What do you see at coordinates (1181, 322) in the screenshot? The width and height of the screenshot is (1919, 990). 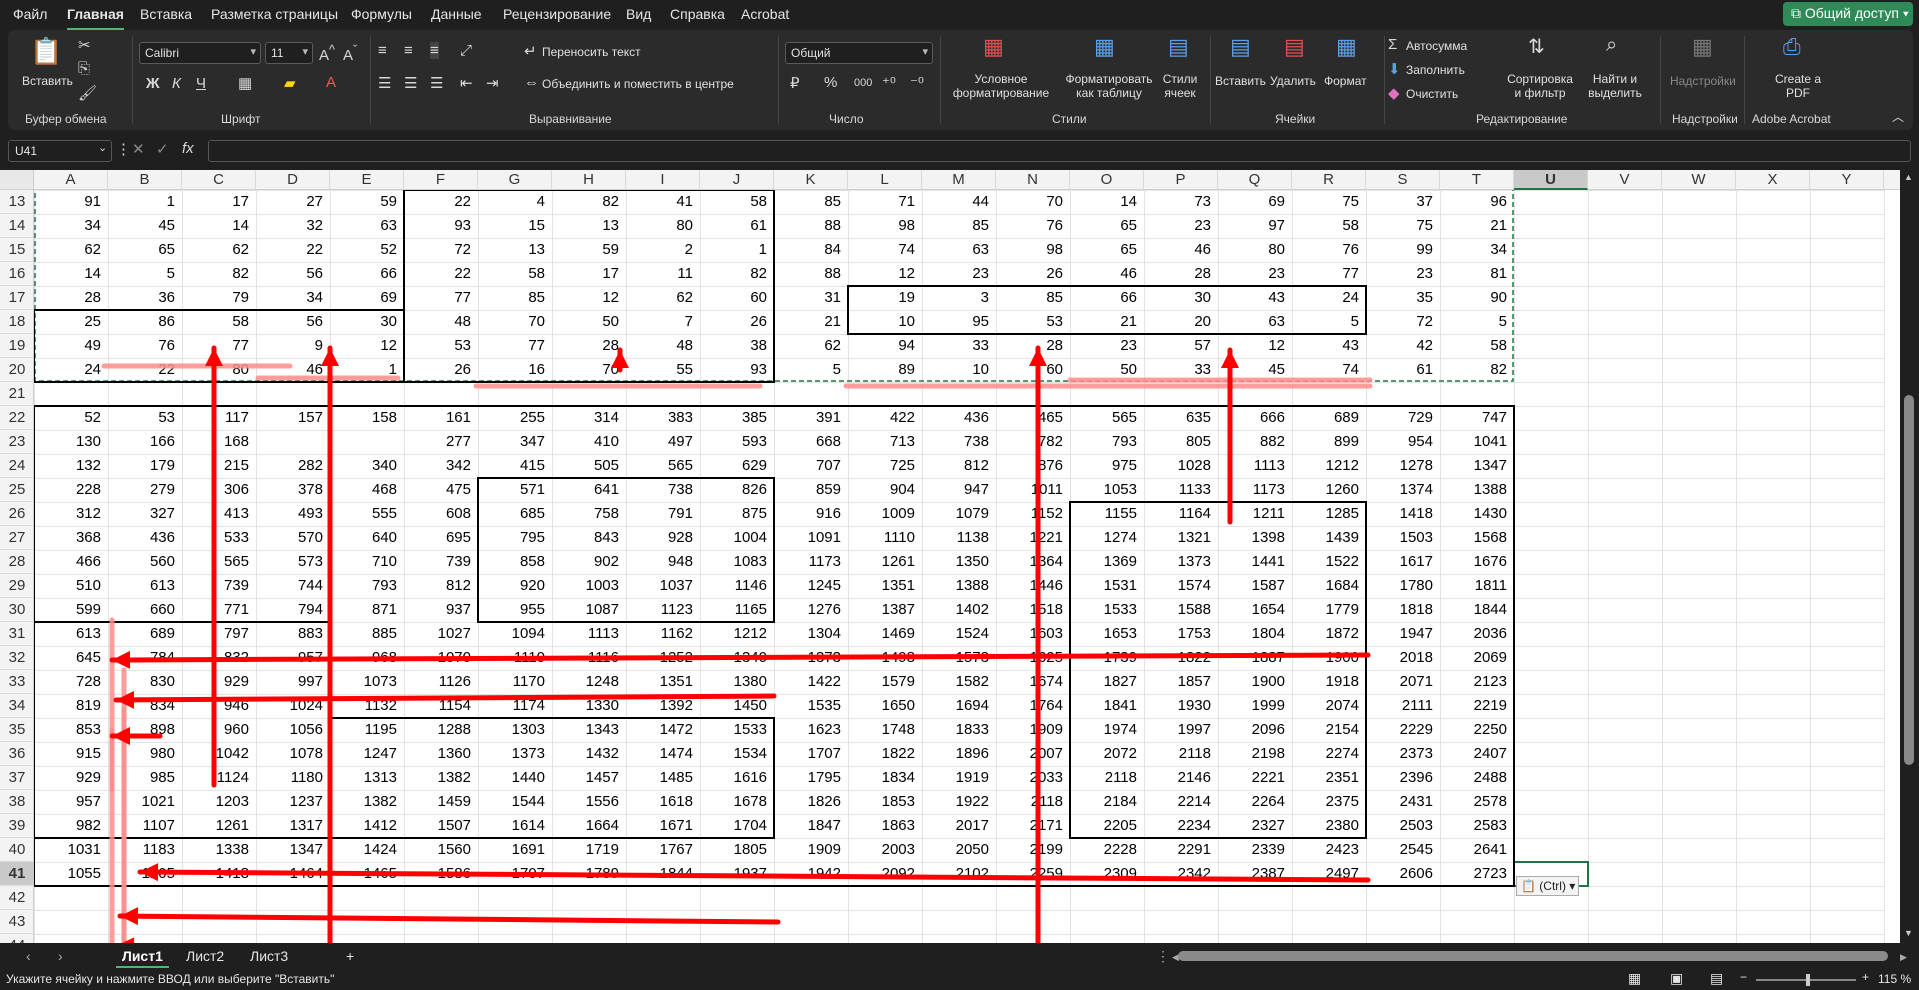 I see `cell-p18: 20` at bounding box center [1181, 322].